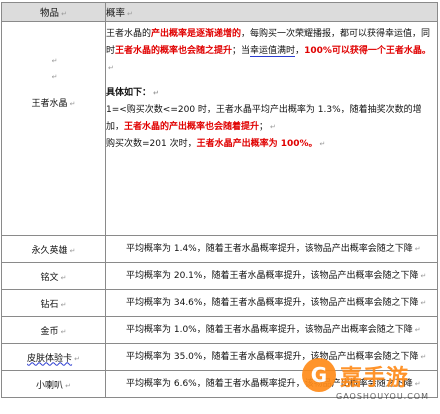  I want to click on item-desc: 平均概率为 34.6%，随着王者水晶概率提升，该物品产出概率会随之下降, so click(272, 303).